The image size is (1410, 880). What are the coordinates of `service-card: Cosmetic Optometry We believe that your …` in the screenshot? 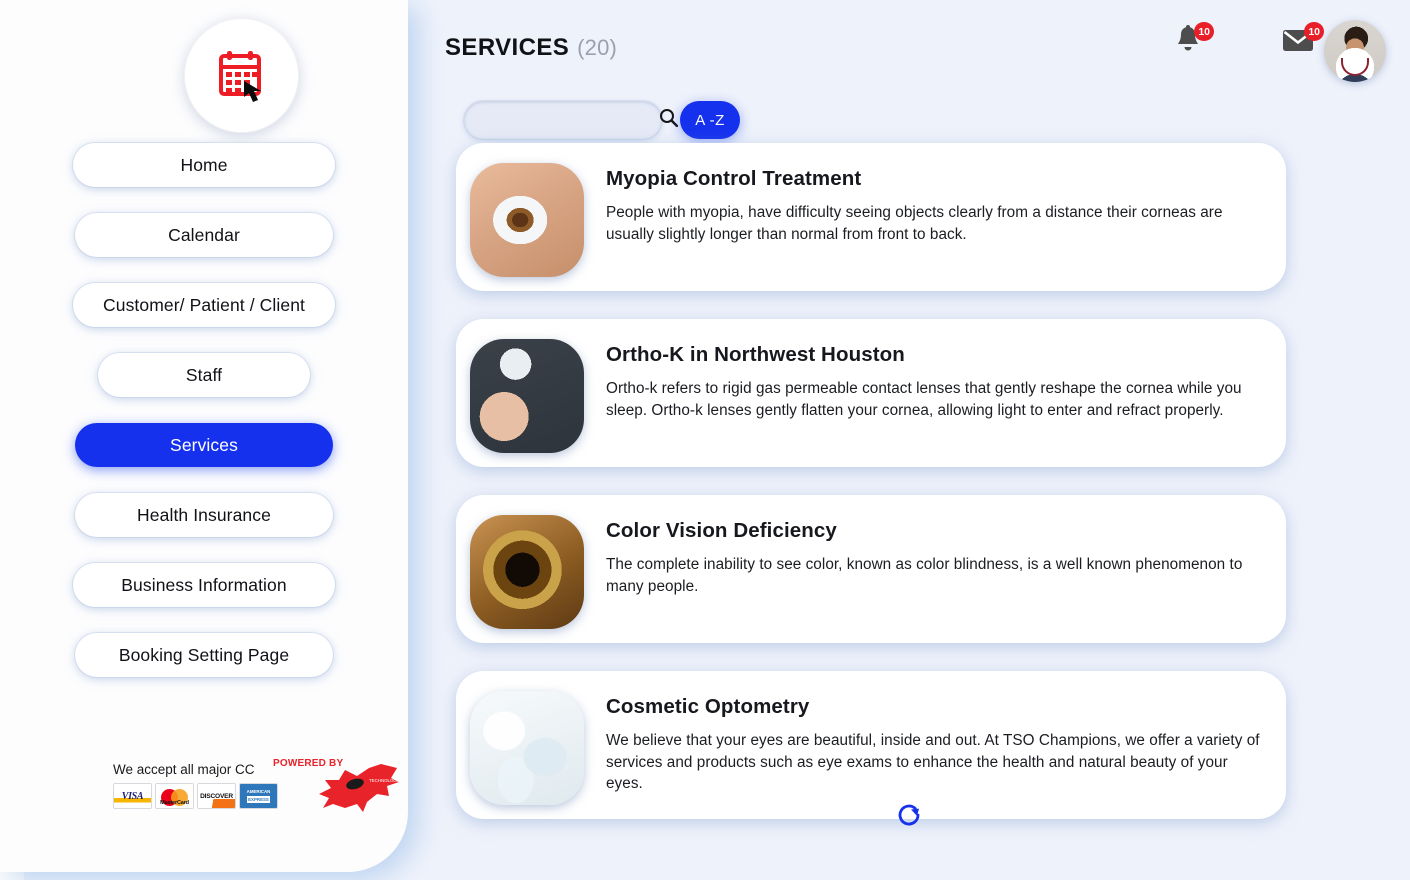 It's located at (871, 745).